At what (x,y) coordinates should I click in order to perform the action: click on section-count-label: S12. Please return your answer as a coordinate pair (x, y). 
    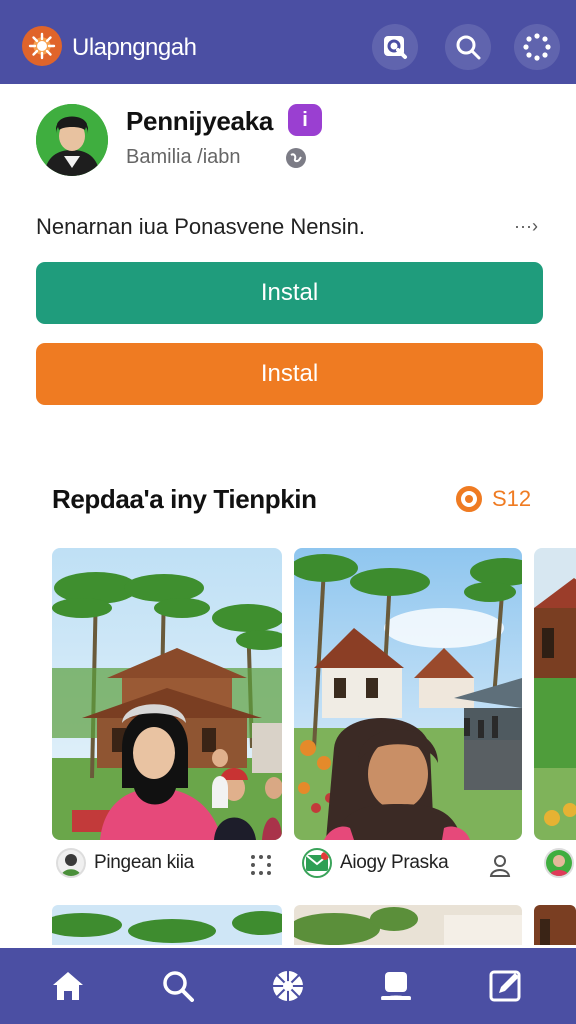
    Looking at the image, I should click on (512, 498).